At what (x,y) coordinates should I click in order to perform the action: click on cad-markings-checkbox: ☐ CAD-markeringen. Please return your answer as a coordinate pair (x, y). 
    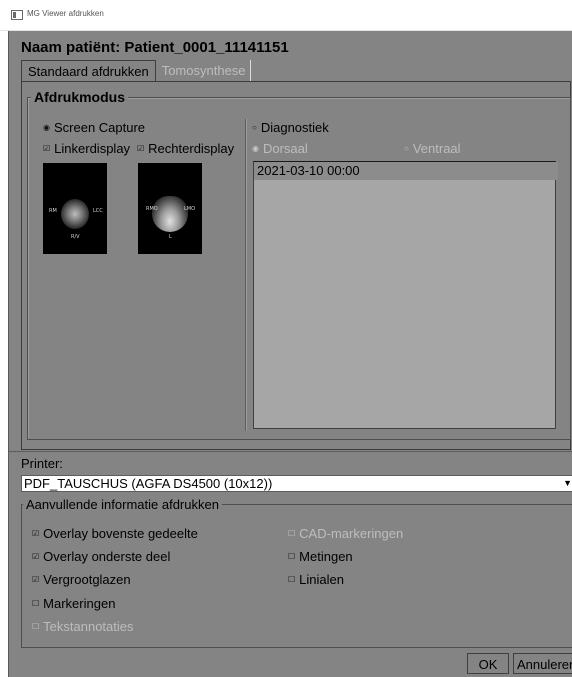
    Looking at the image, I should click on (345, 533).